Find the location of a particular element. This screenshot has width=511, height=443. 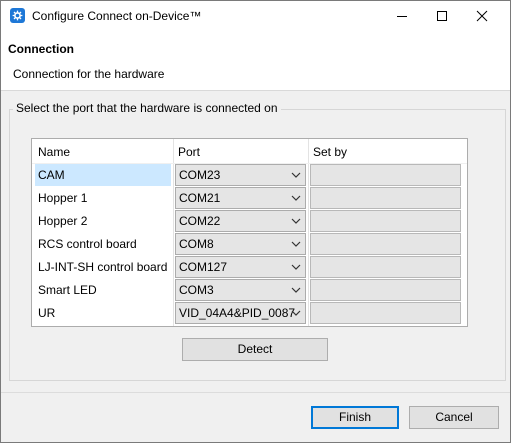

maximize-icon is located at coordinates (442, 16).